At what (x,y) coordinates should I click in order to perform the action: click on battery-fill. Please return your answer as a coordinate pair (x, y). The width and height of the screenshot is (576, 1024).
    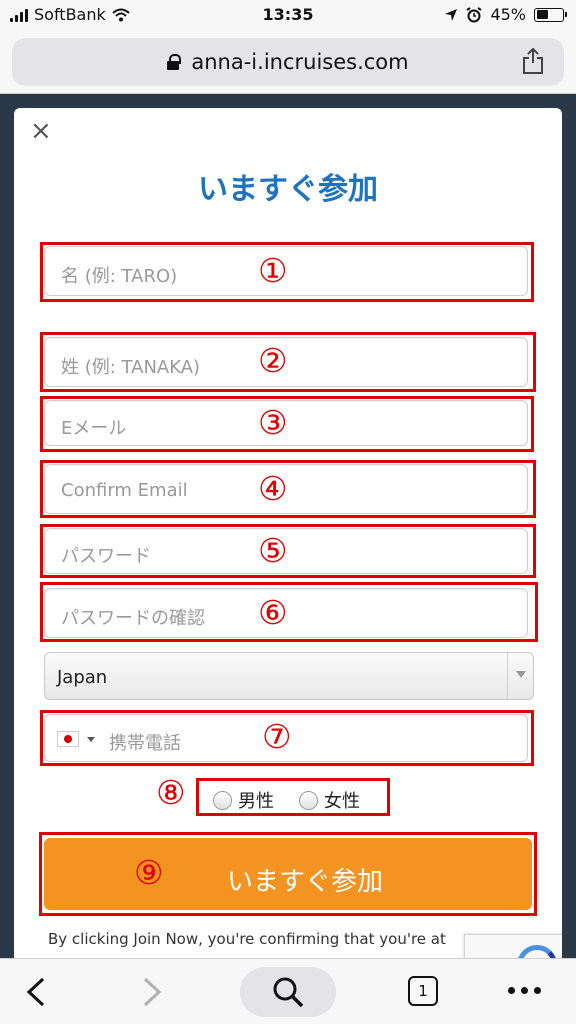
    Looking at the image, I should click on (542, 14).